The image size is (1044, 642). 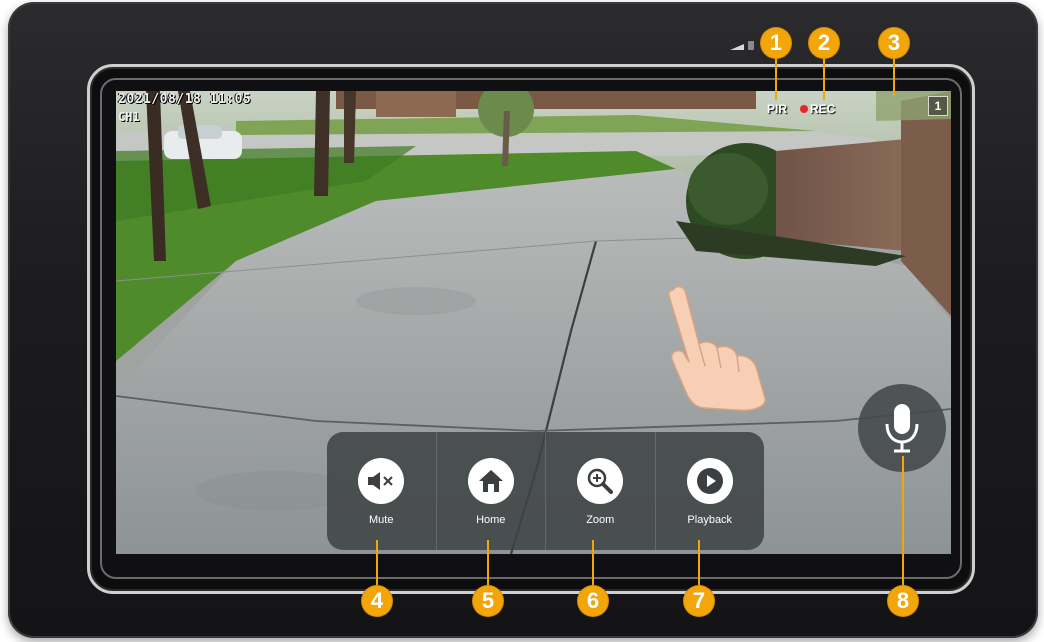 What do you see at coordinates (699, 601) in the screenshot?
I see `callout-7: 7` at bounding box center [699, 601].